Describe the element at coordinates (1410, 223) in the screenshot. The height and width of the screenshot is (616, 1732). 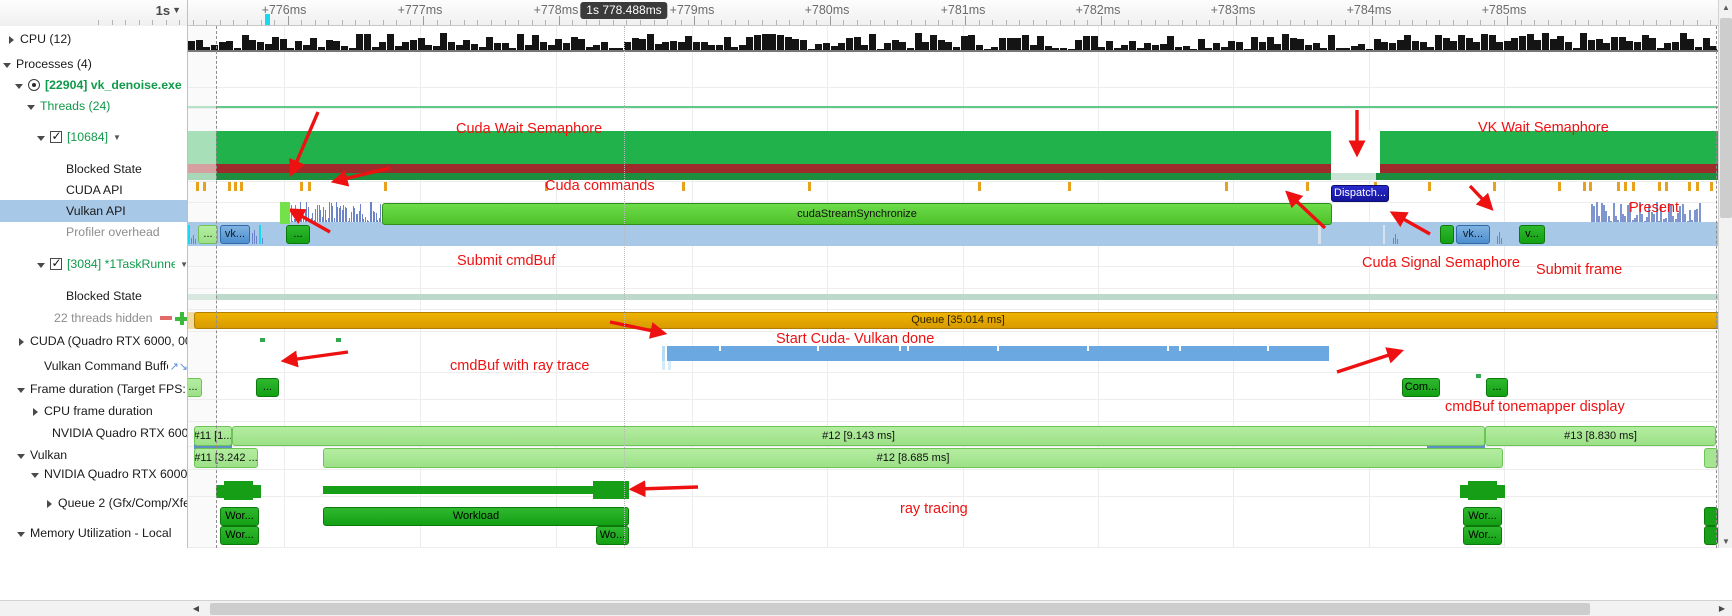
I see `arrow-submit-frame` at that location.